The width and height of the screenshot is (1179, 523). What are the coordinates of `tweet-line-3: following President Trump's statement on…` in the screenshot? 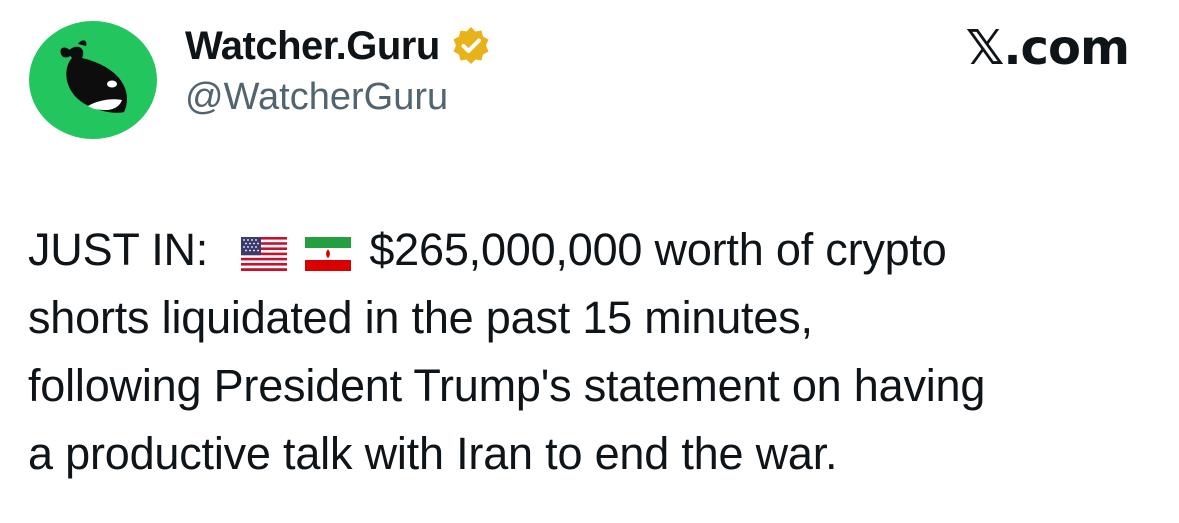 It's located at (507, 385).